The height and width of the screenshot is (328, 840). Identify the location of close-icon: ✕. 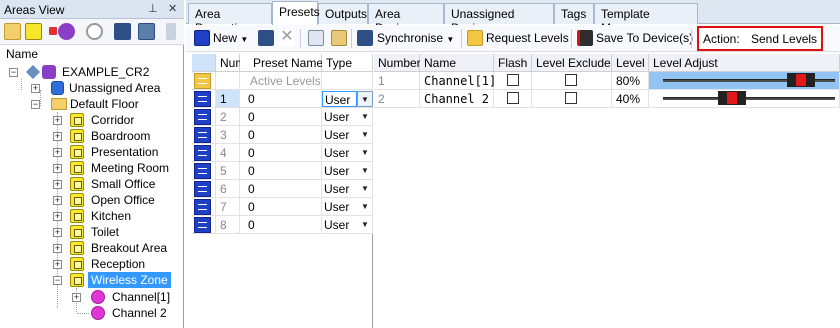
(172, 8).